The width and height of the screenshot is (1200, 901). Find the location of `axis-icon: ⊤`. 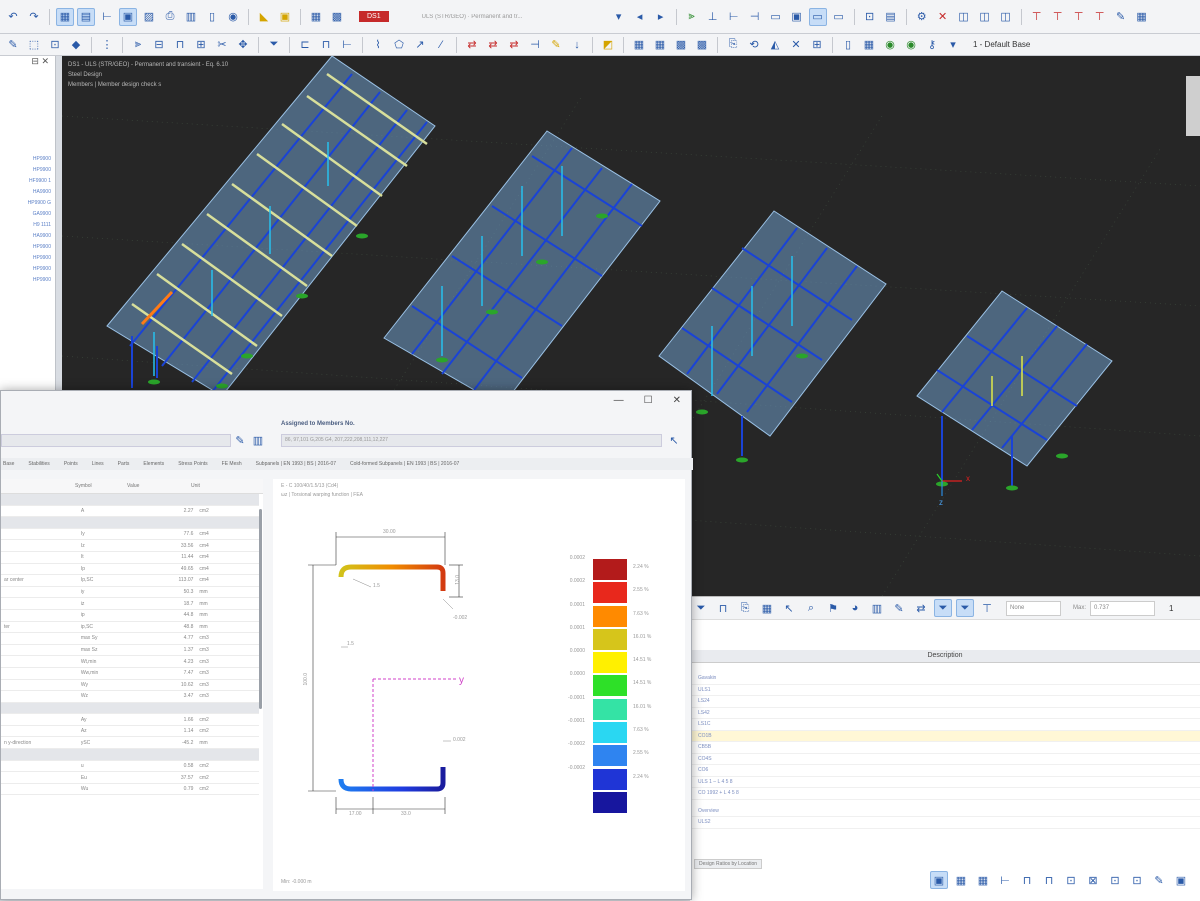

axis-icon: ⊤ is located at coordinates (1037, 17).